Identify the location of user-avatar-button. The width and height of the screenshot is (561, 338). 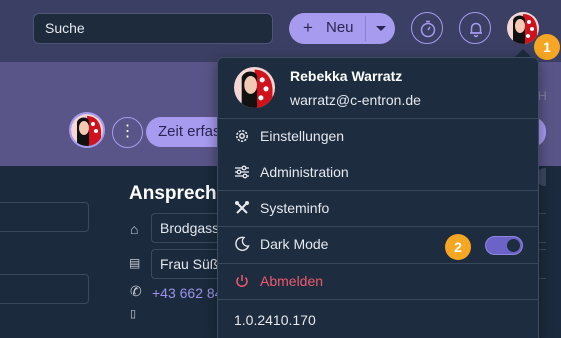
(523, 28).